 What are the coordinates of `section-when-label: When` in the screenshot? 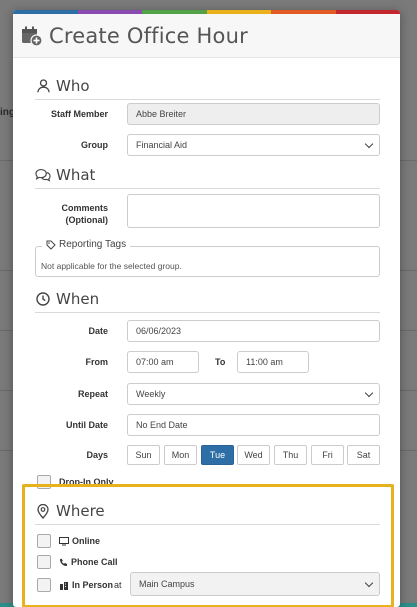 It's located at (78, 299).